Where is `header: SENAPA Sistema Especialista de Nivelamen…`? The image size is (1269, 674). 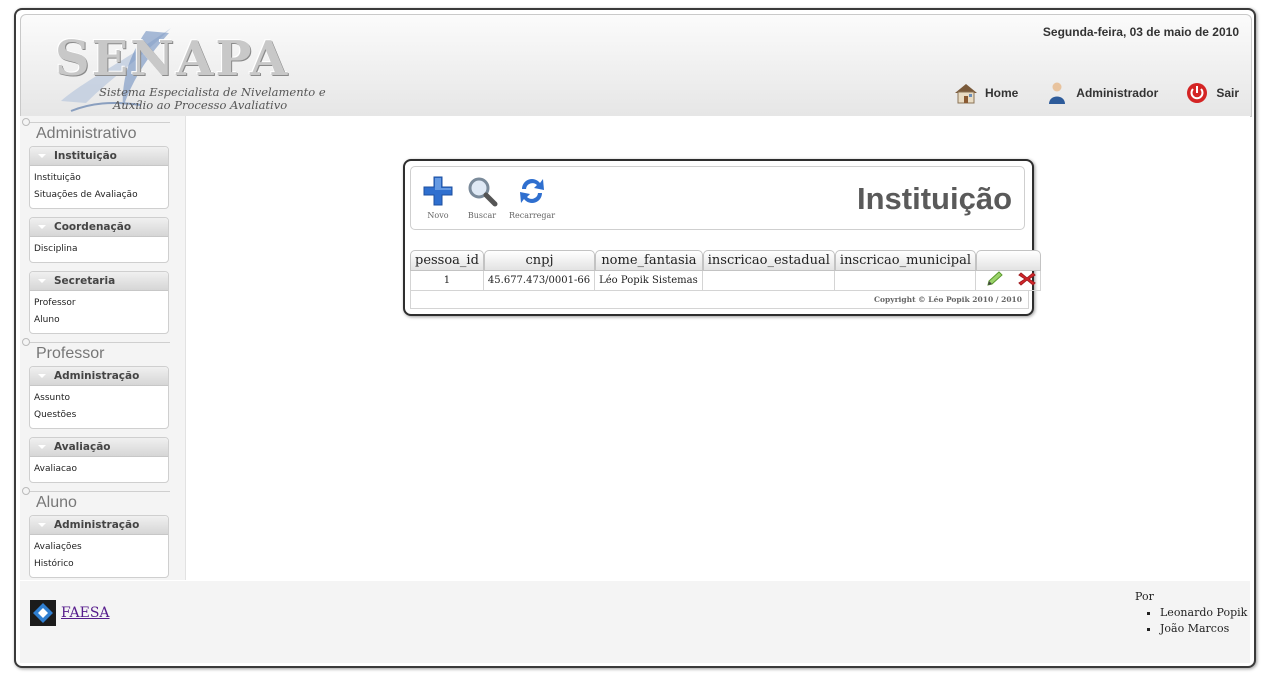 header: SENAPA Sistema Especialista de Nivelamen… is located at coordinates (636, 65).